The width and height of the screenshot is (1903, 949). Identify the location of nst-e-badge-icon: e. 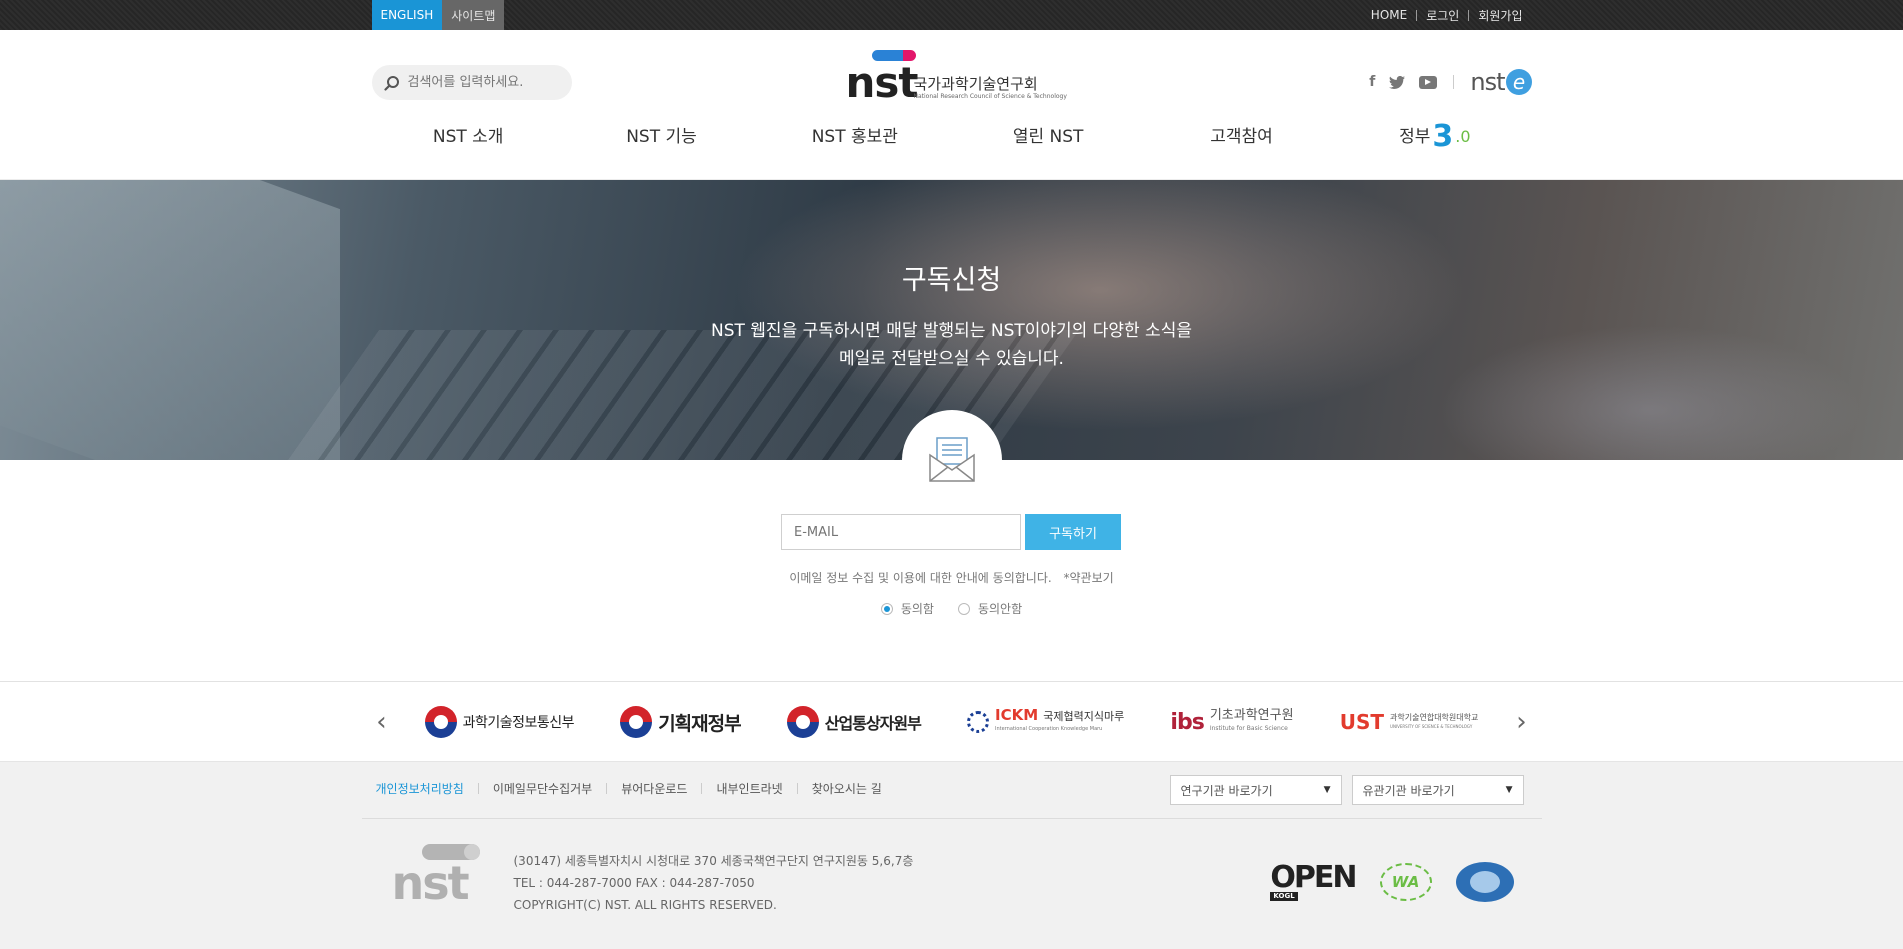
(1518, 82).